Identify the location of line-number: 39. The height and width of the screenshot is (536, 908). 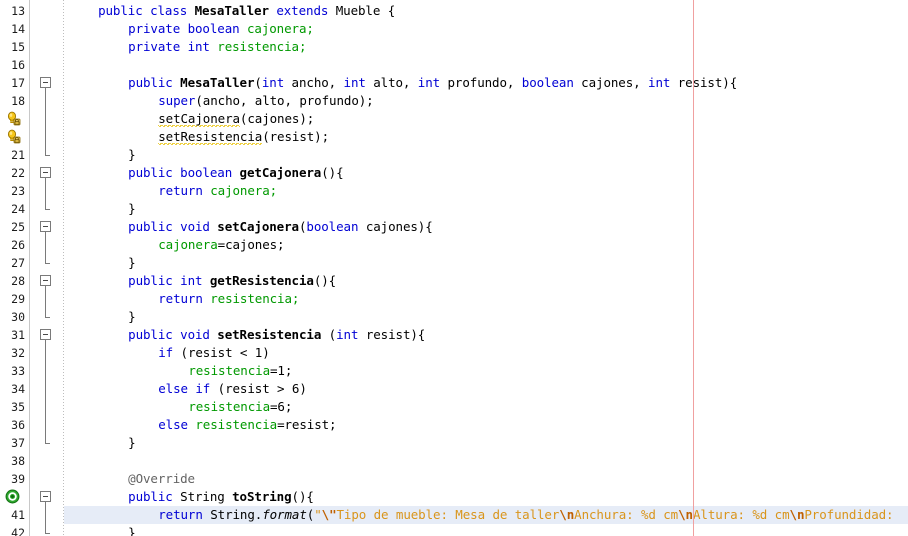
(18, 479).